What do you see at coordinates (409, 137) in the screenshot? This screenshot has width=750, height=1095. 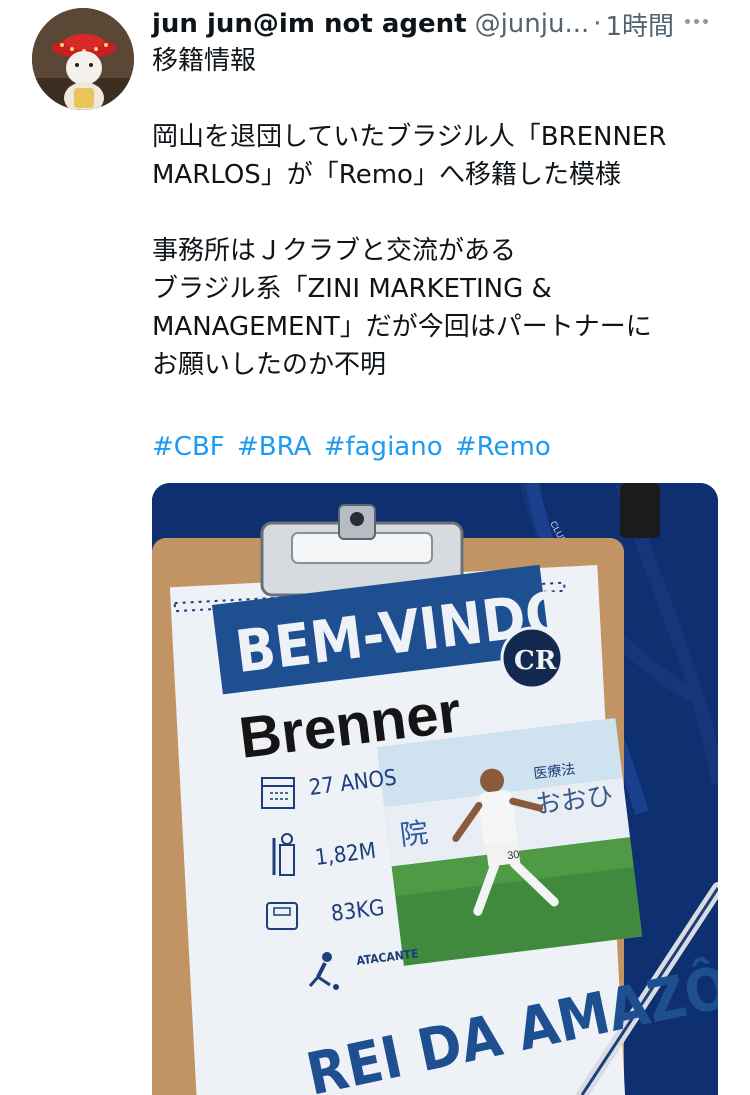 I see `tweet-text-line: 岡山を退団していたブラジル人「BRENNER` at bounding box center [409, 137].